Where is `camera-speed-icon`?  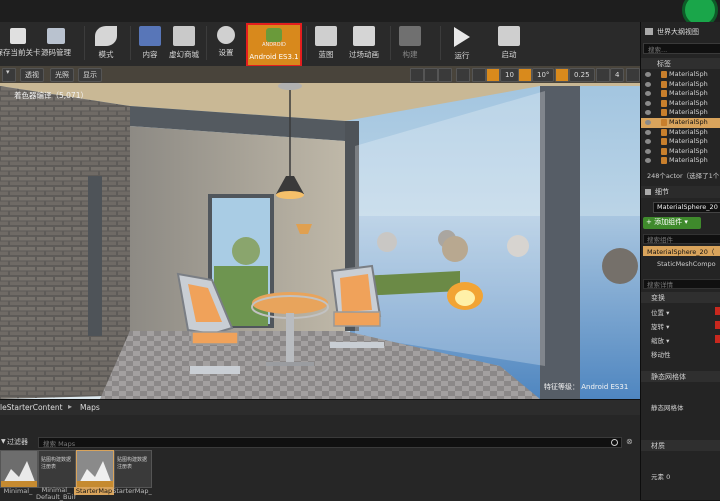 camera-speed-icon is located at coordinates (603, 75).